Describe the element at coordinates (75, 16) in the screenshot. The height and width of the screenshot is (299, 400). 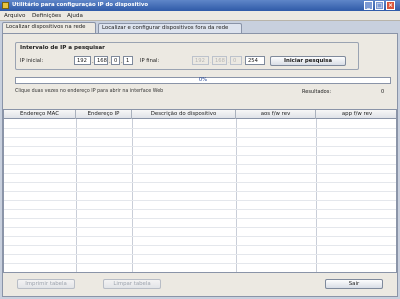
I see `menu-ajuda: Ajuda` at that location.